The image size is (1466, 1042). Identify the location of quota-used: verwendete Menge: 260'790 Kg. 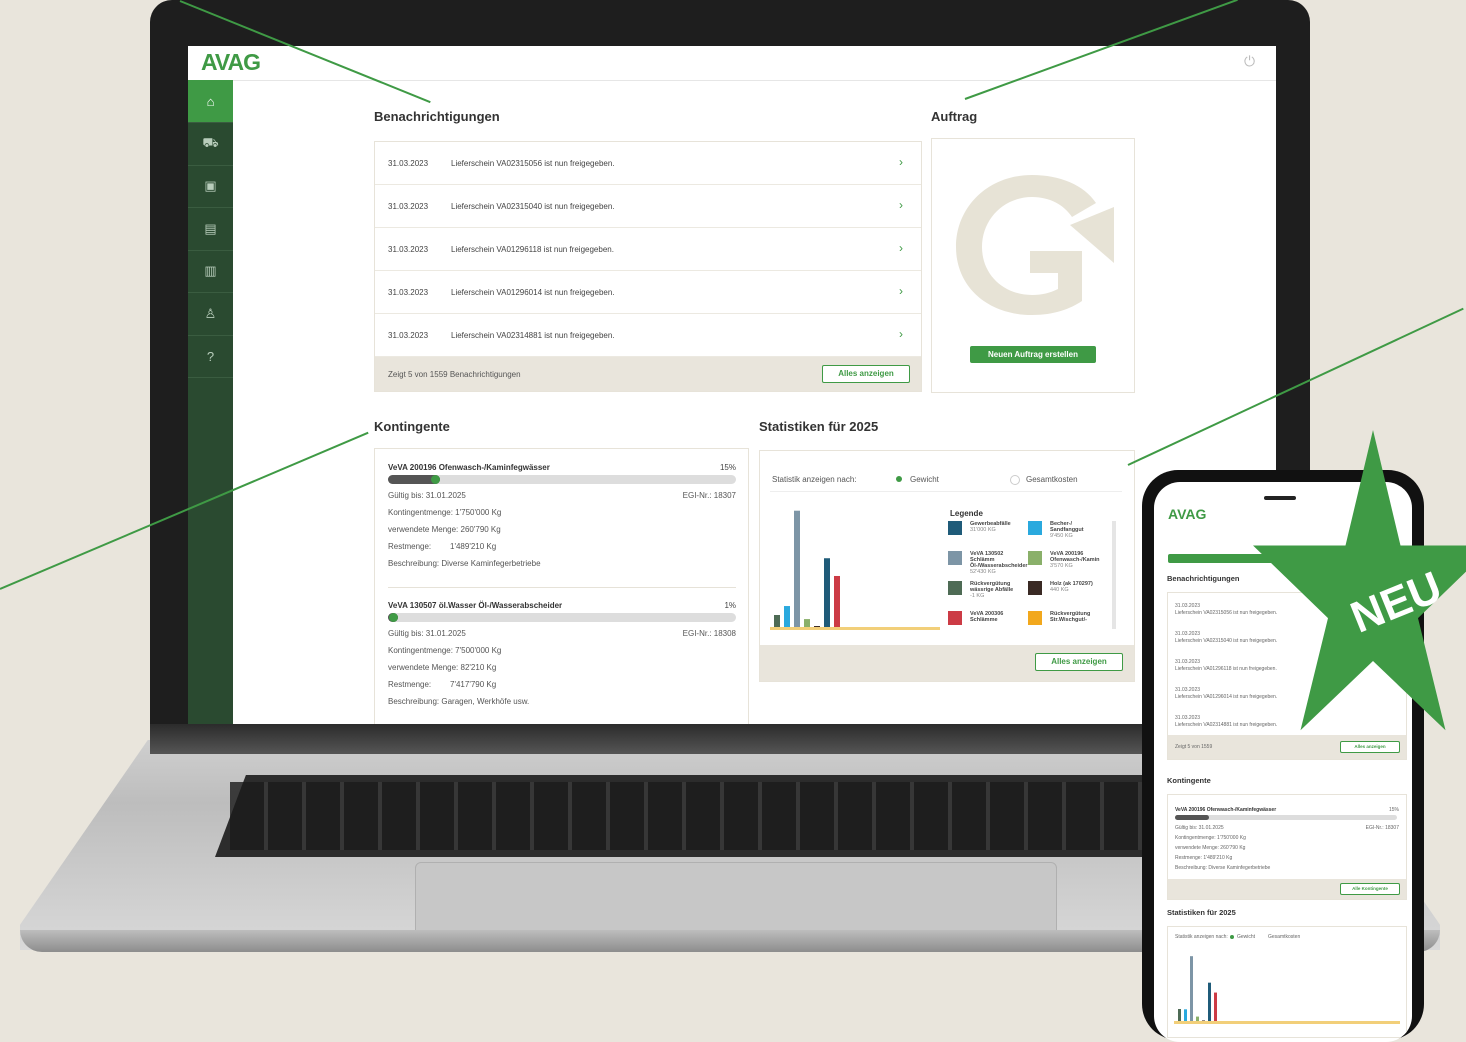
(444, 529).